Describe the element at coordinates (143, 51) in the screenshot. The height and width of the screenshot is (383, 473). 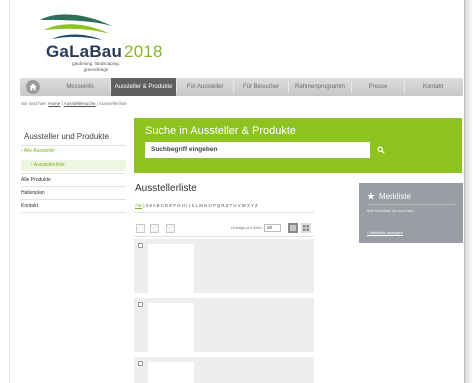
I see `logo-year: 2018` at that location.